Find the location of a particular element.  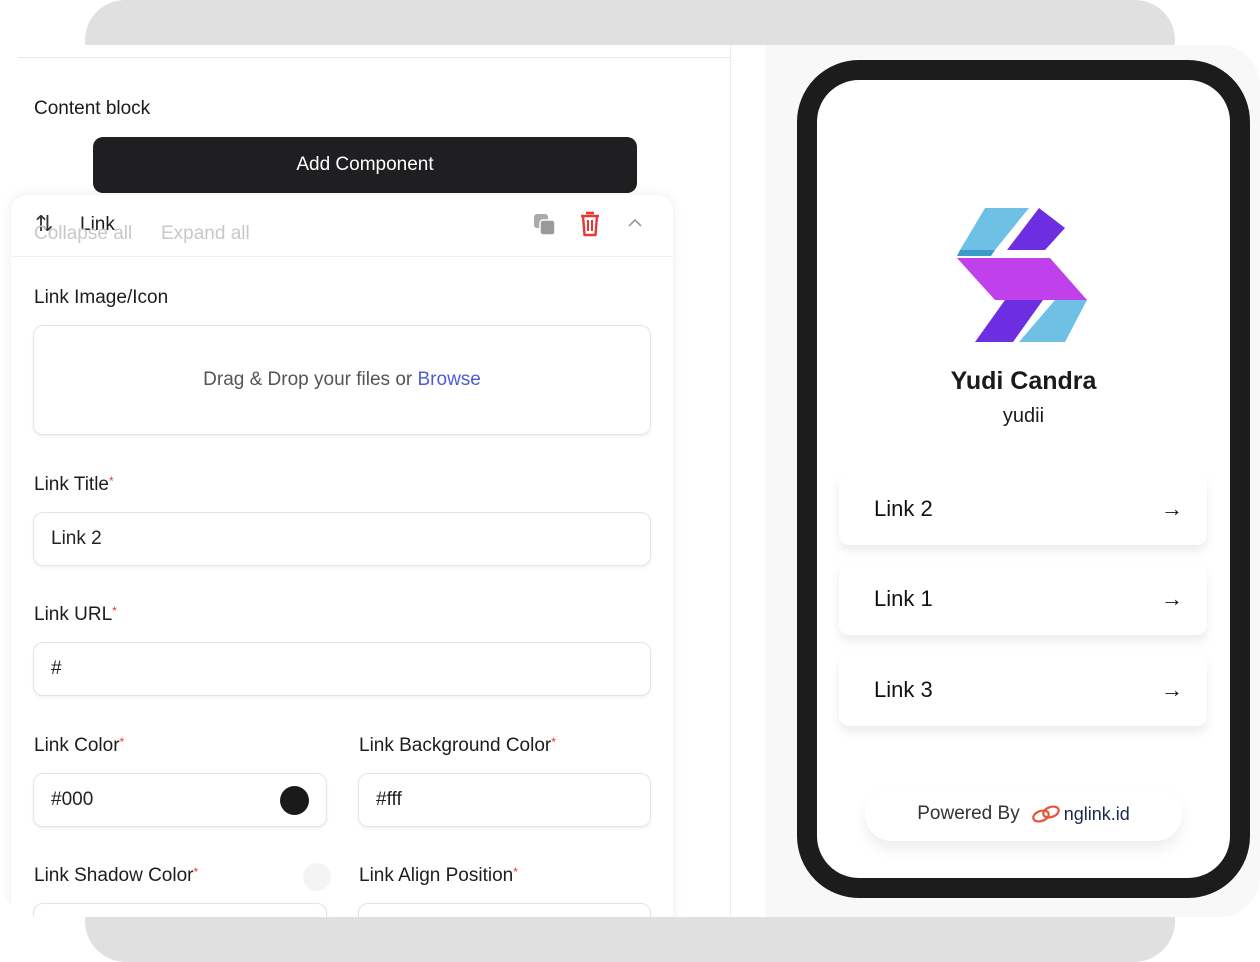

duplicate-icon is located at coordinates (545, 225).